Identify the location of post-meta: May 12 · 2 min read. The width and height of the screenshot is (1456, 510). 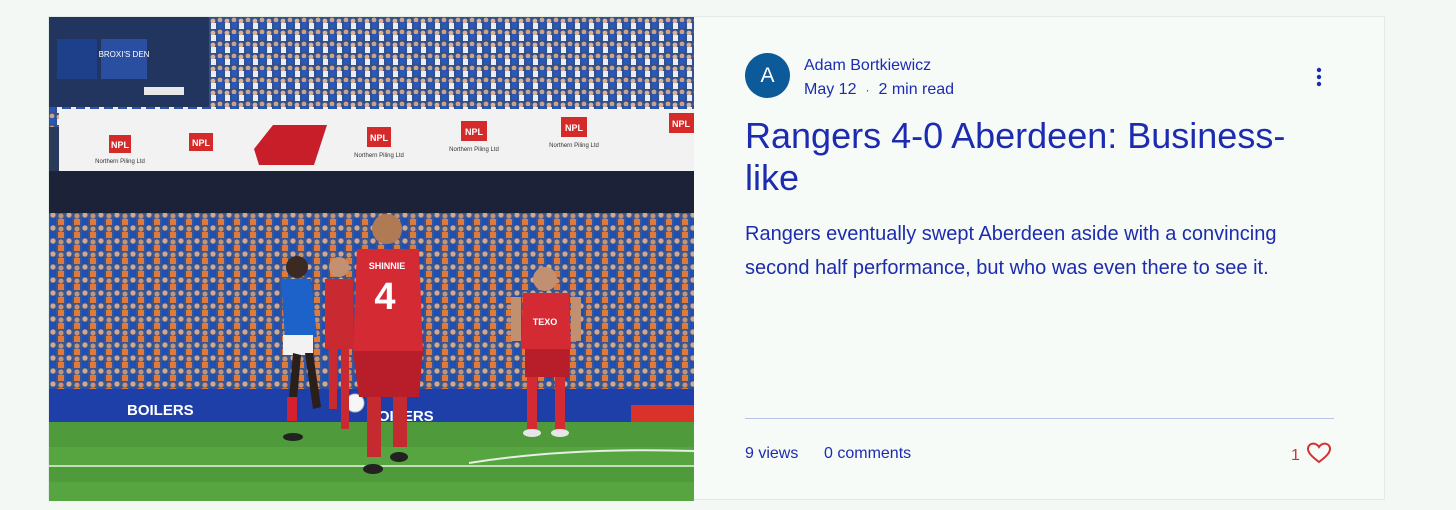
(879, 90).